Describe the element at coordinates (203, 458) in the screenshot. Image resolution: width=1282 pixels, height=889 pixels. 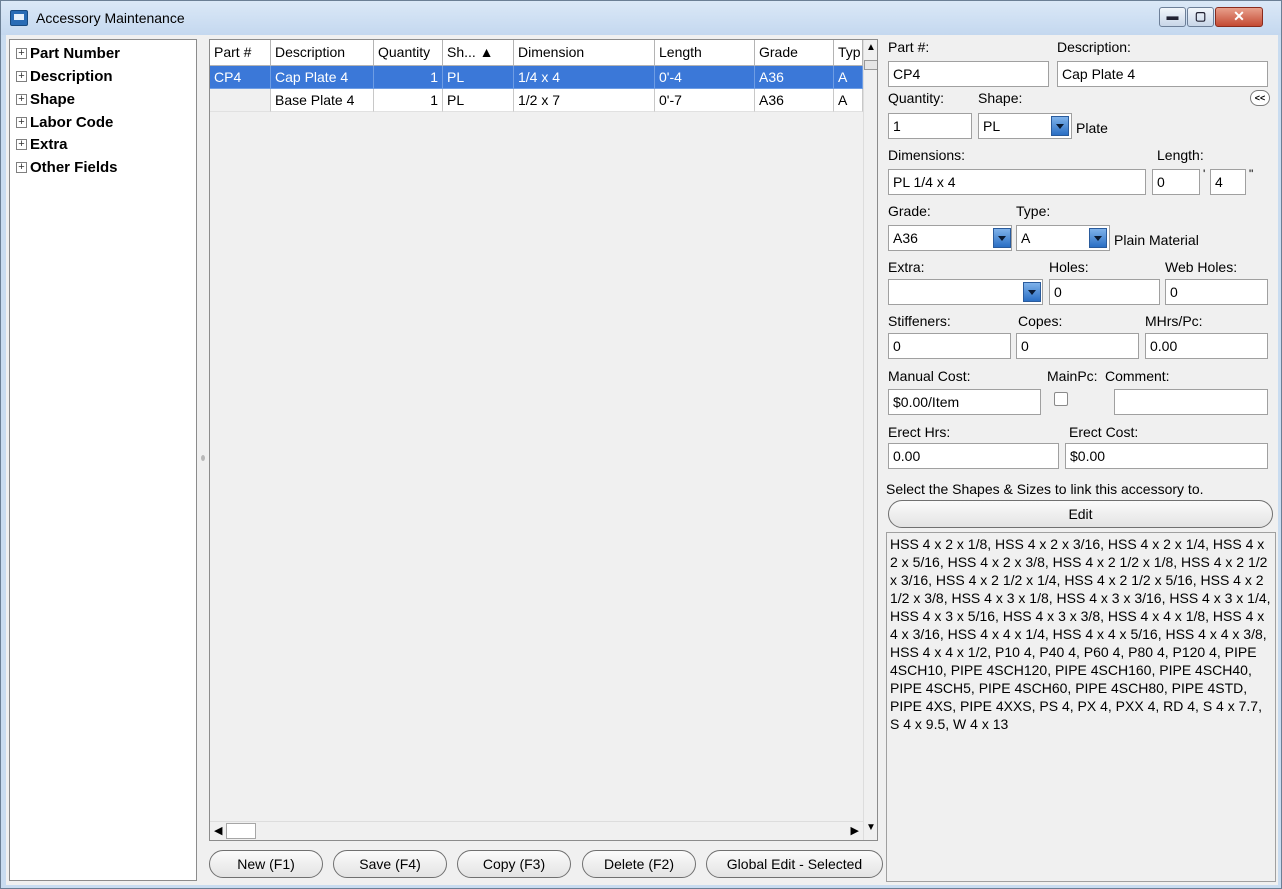
I see `splitter-handle` at that location.